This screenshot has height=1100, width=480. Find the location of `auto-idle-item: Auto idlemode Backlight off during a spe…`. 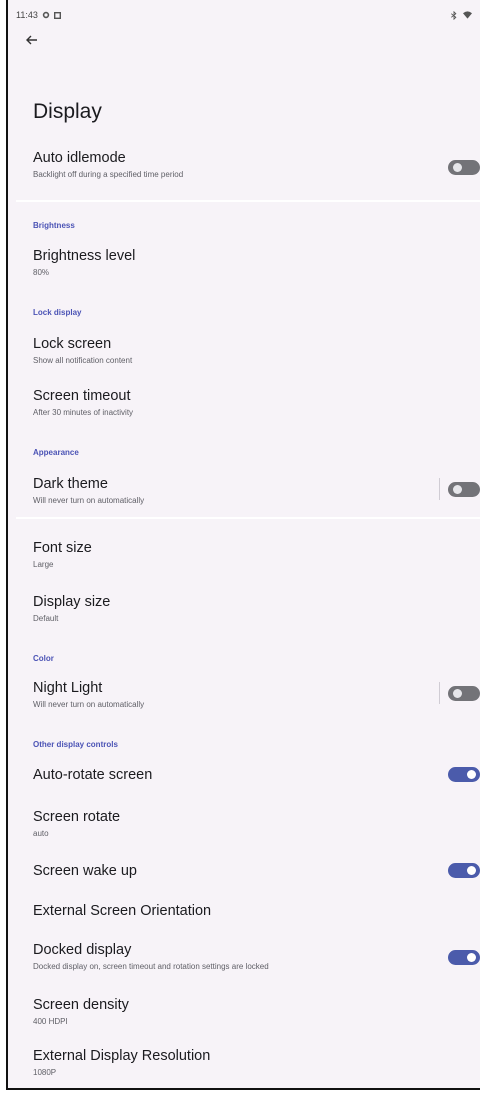

auto-idle-item: Auto idlemode Backlight off during a spe… is located at coordinates (244, 167).